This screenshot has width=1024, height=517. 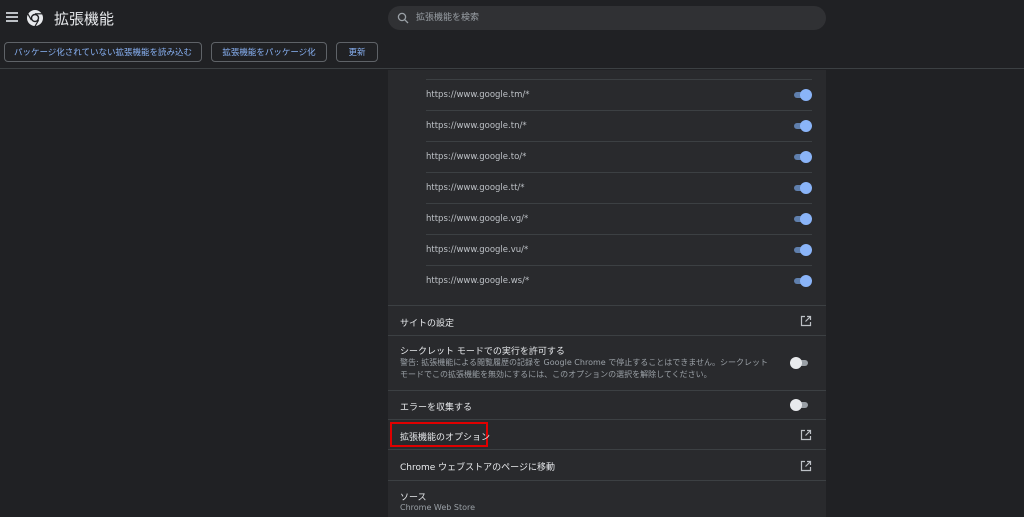 What do you see at coordinates (436, 408) in the screenshot?
I see `collect-errors-label: エラーを収集する` at bounding box center [436, 408].